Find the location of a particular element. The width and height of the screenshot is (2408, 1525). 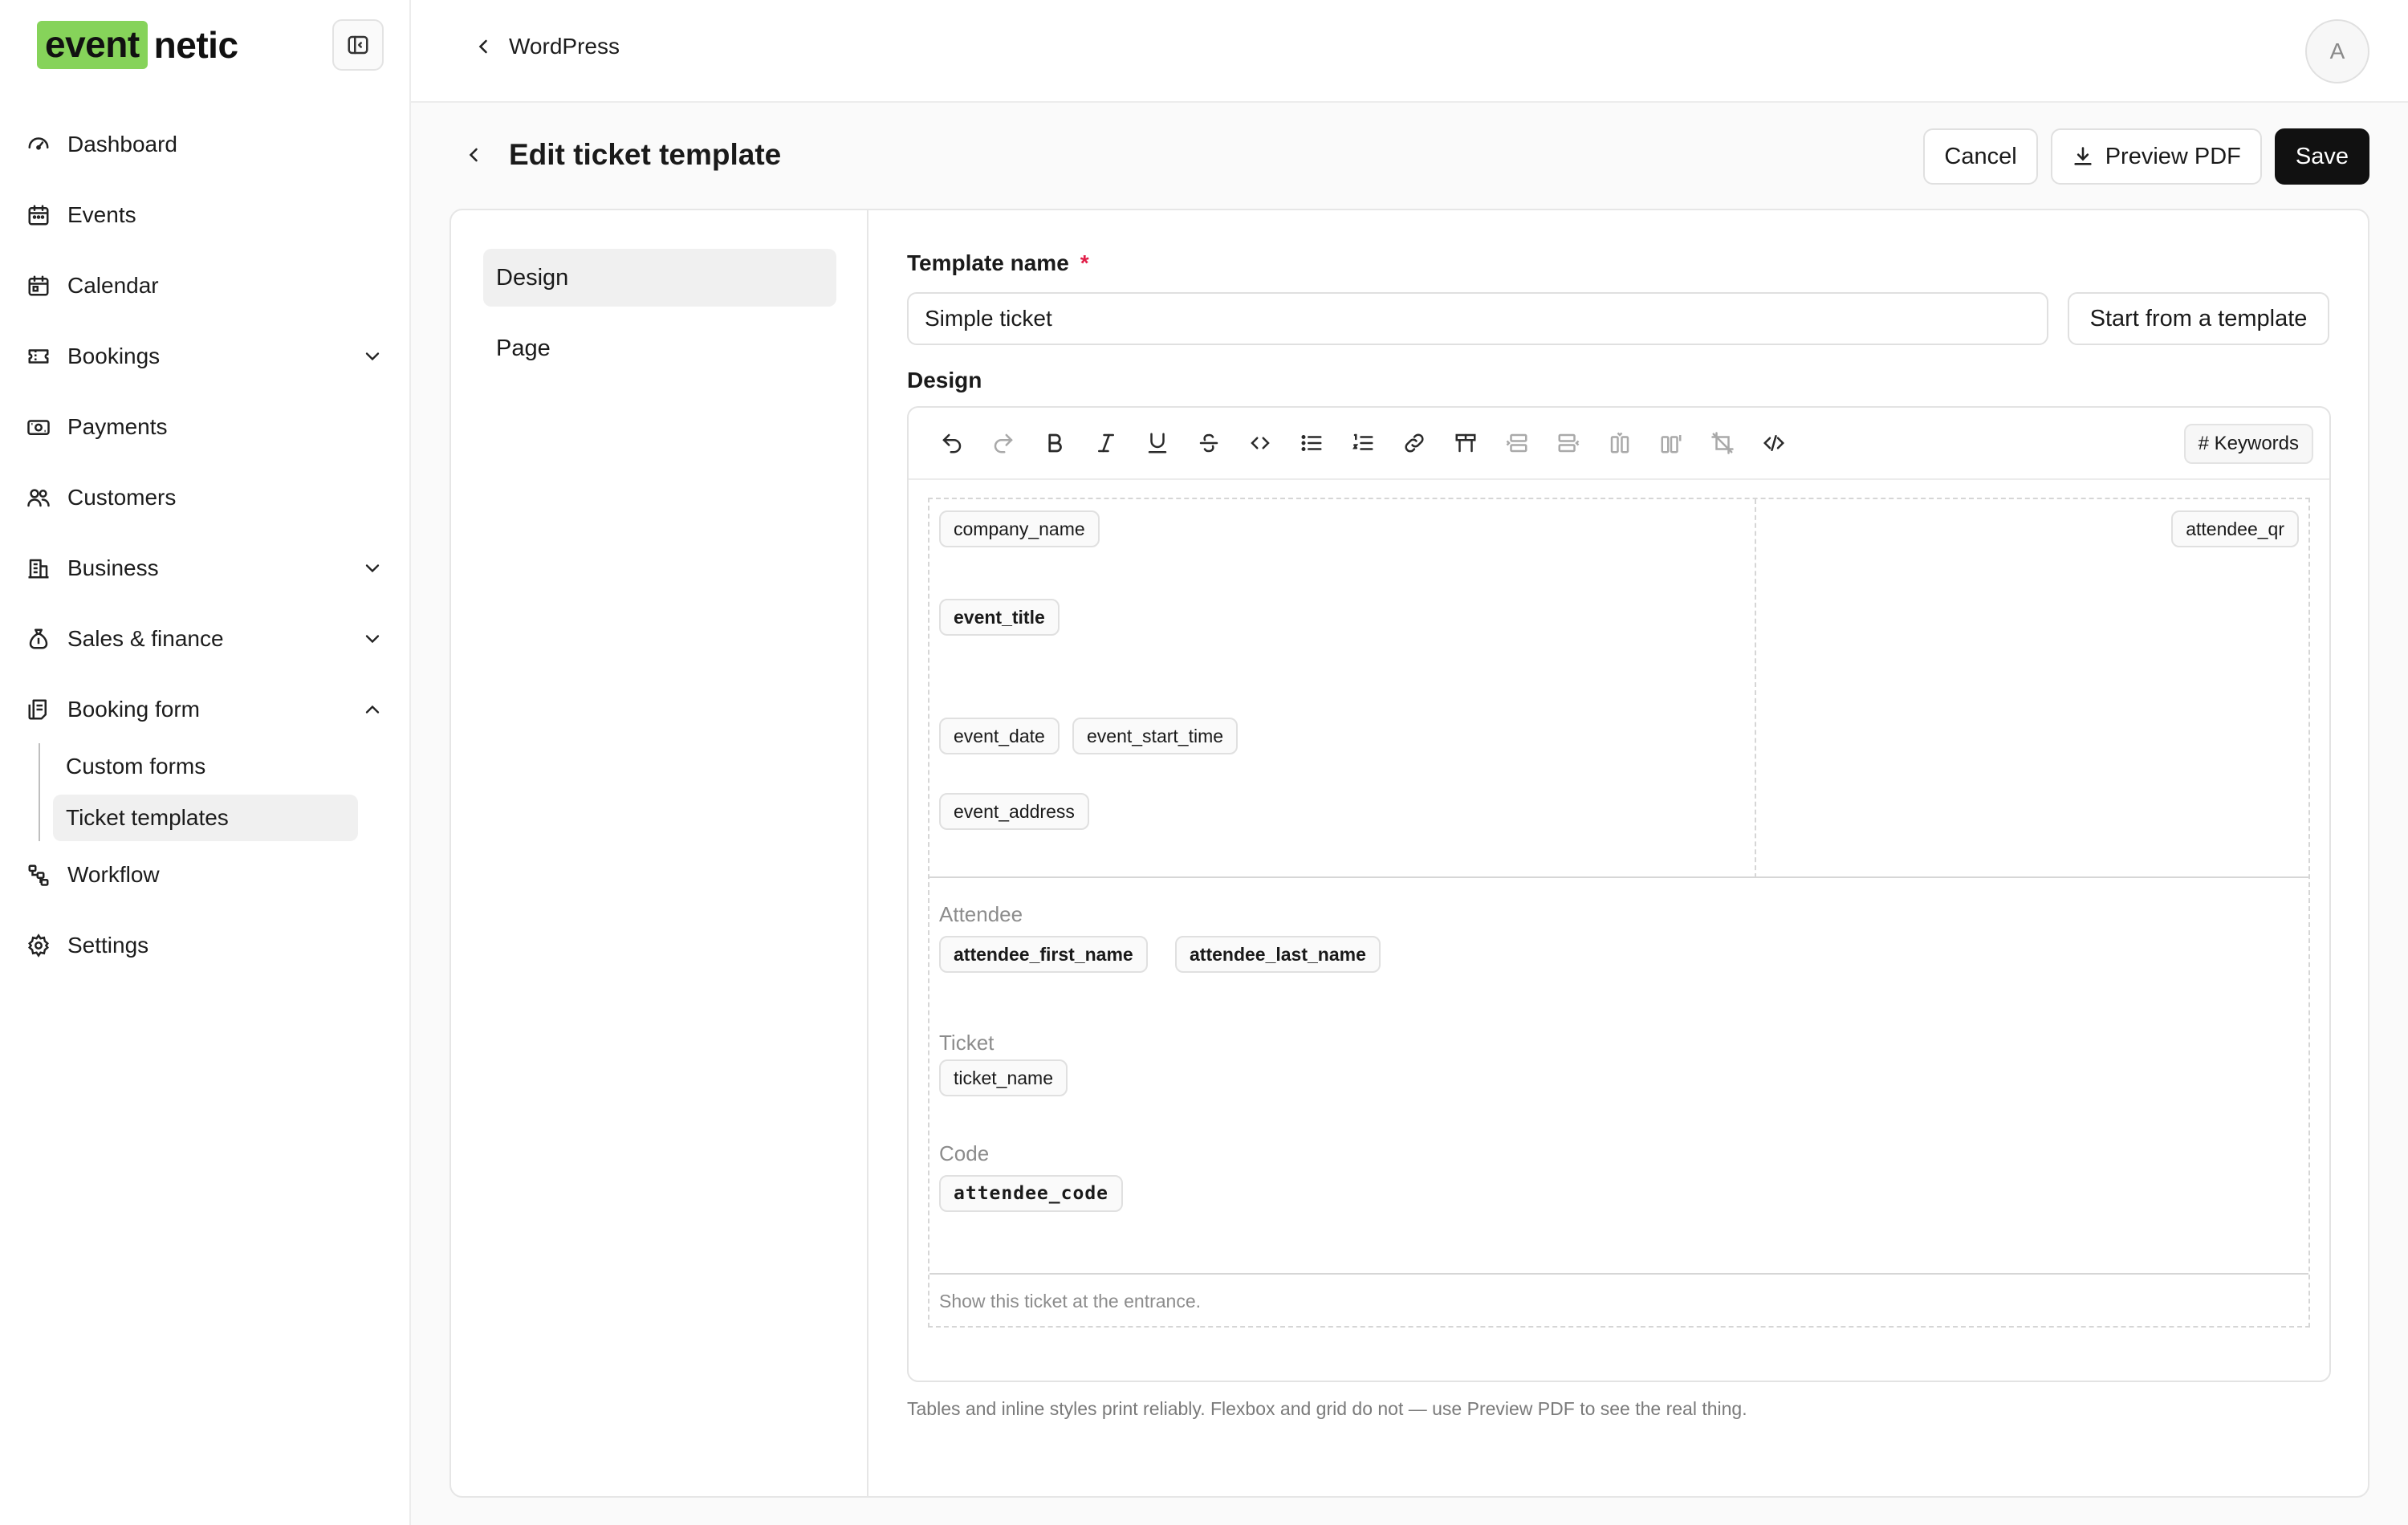

underline-icon is located at coordinates (1157, 443).